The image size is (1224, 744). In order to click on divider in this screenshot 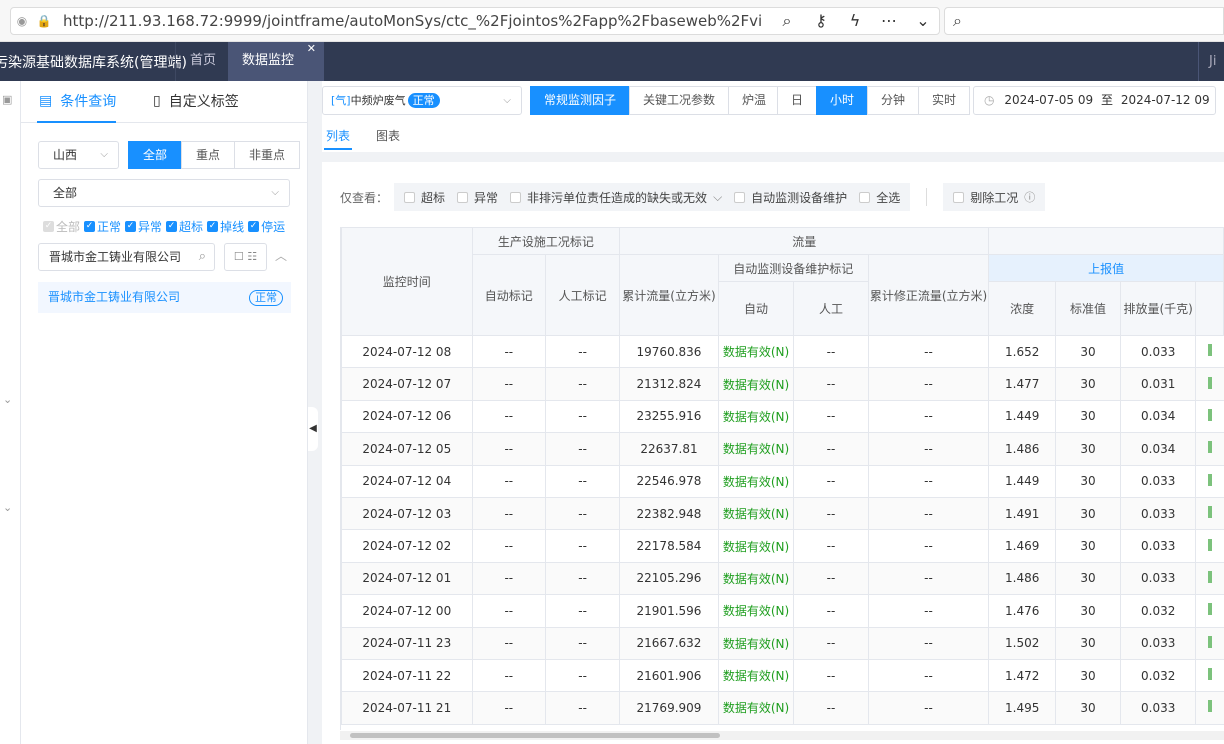, I will do `click(773, 157)`.